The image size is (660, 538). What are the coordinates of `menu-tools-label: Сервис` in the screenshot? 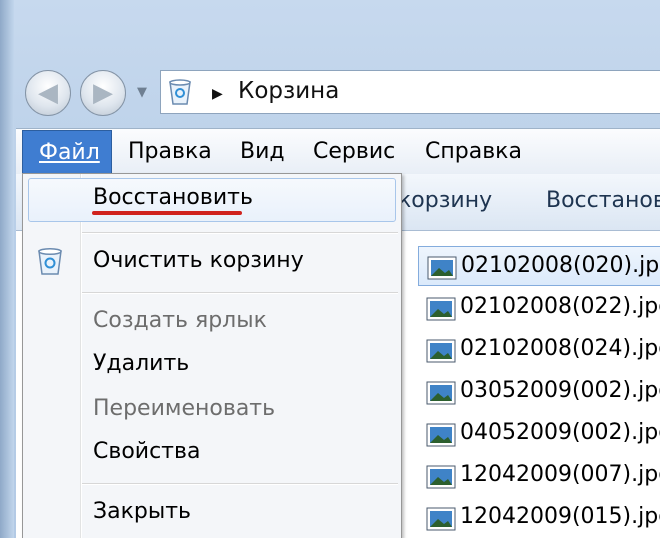 It's located at (354, 151).